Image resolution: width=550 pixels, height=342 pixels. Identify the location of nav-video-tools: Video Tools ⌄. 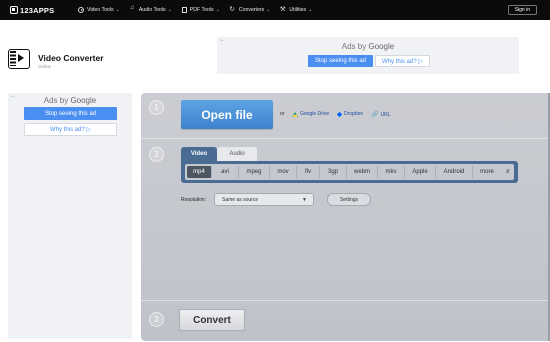
(99, 10).